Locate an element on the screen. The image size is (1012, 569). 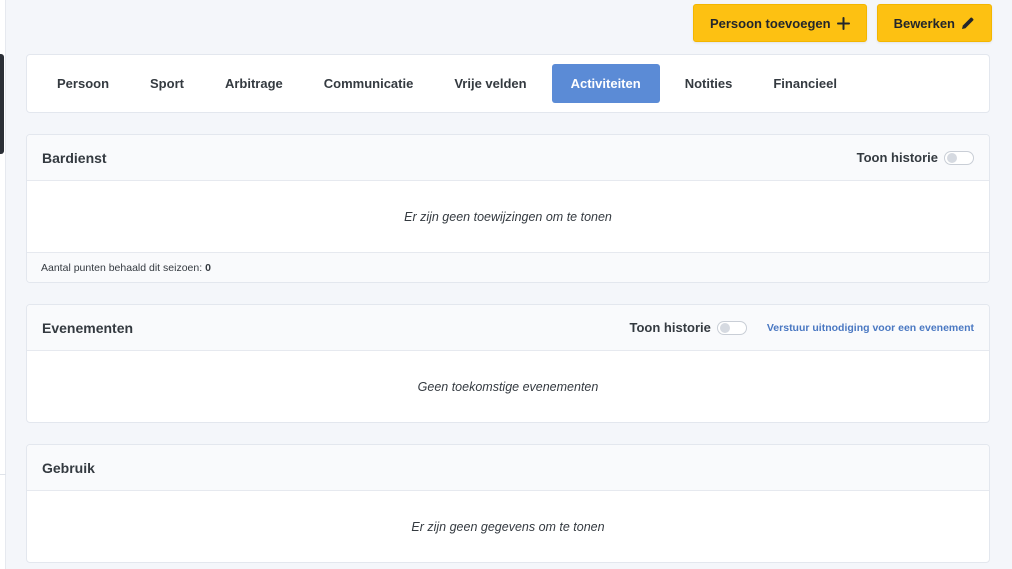
gebruik-title: Gebruik is located at coordinates (68, 467).